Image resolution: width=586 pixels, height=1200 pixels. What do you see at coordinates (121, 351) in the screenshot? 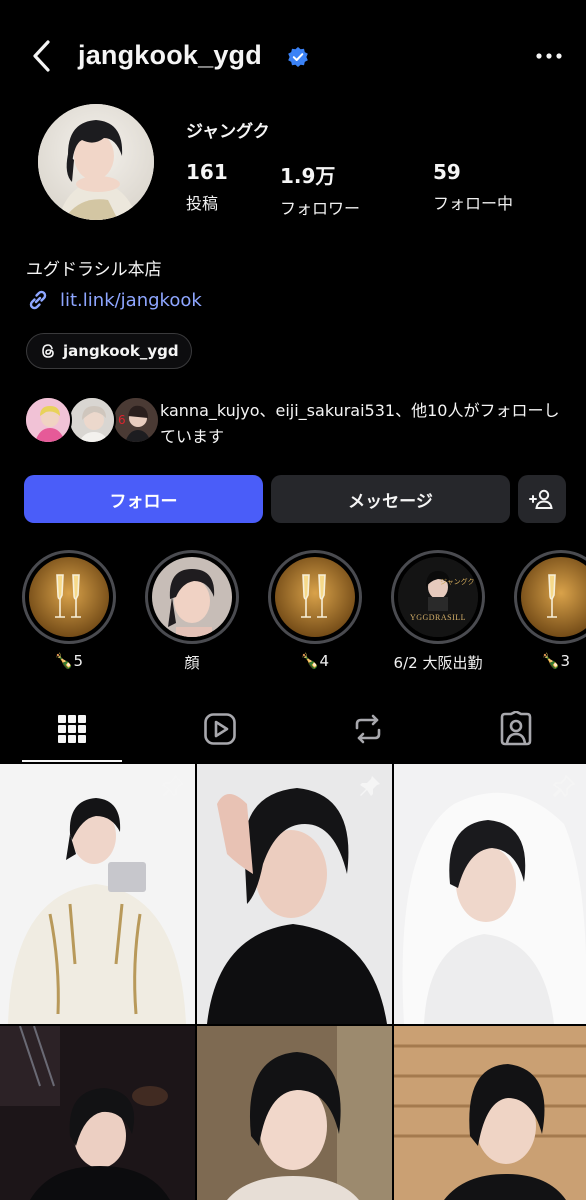
I see `threads-handle: jangkook_ygd` at bounding box center [121, 351].